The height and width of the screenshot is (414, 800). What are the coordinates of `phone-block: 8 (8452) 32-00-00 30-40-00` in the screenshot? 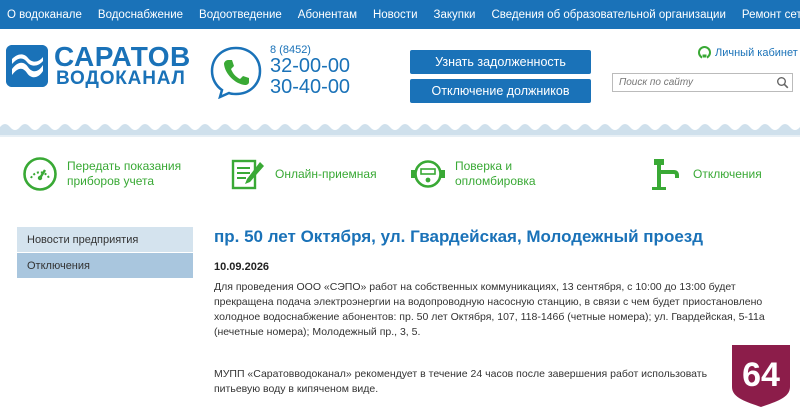 It's located at (310, 71).